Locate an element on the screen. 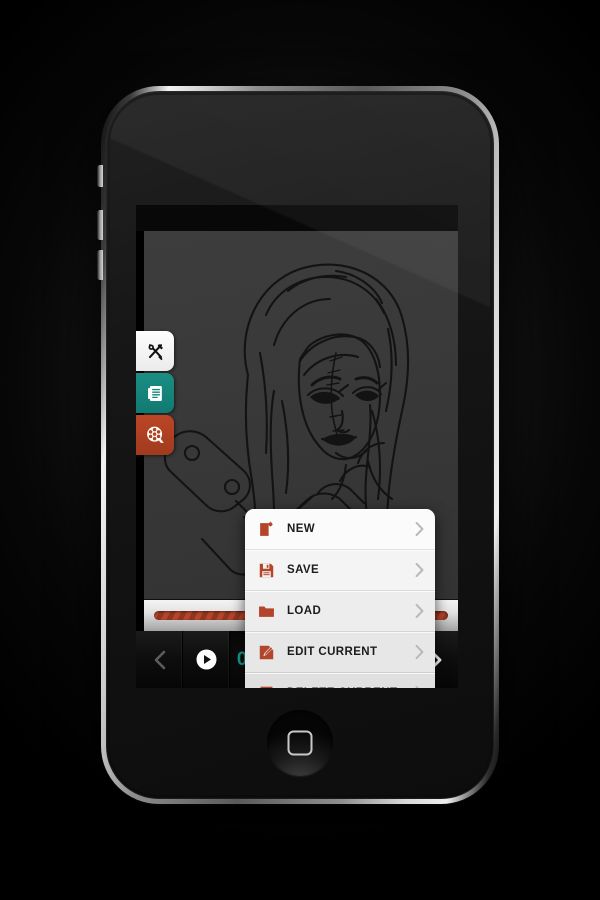  side-tab-strip is located at coordinates (155, 394).